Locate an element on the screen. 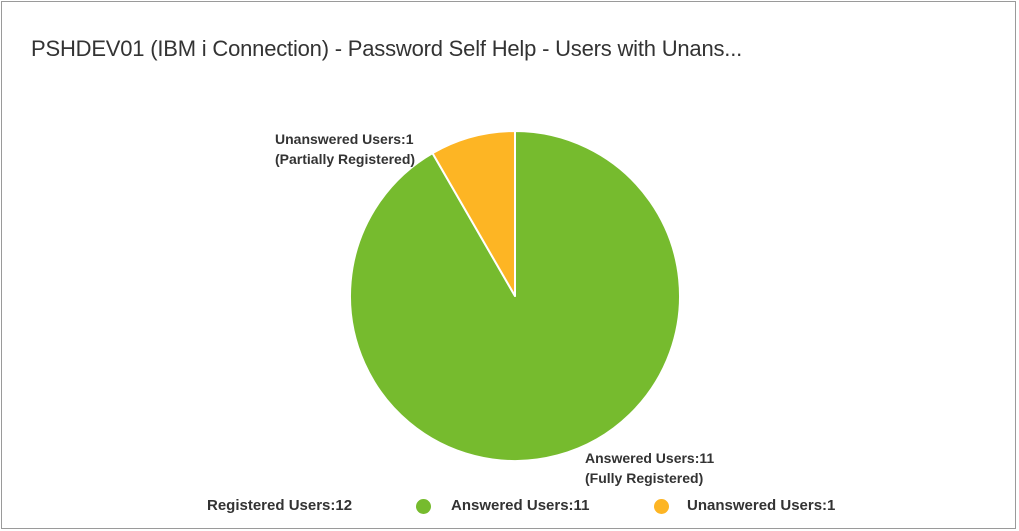  slice-label-unanswered-line2: (Partially Registered) is located at coordinates (345, 159).